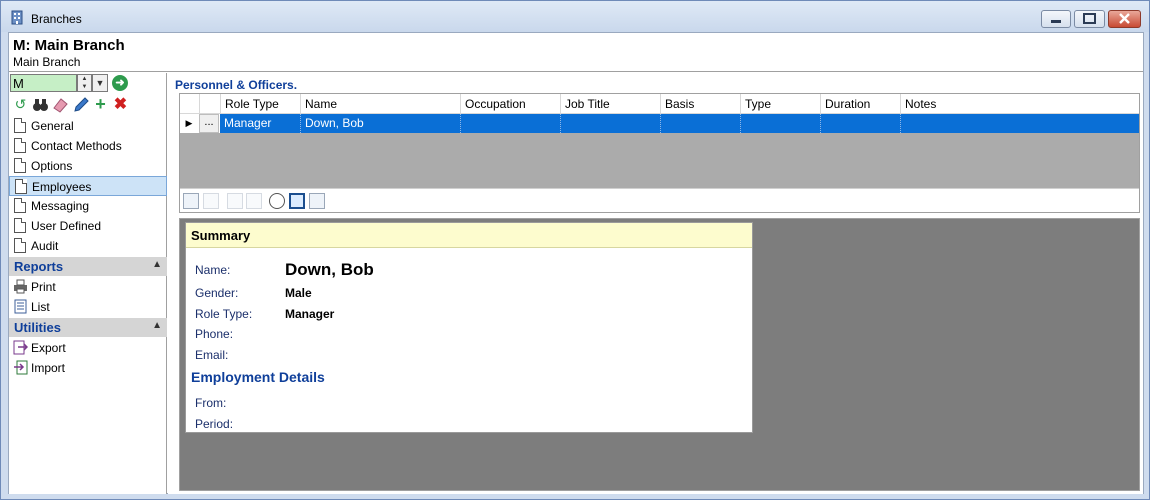 The image size is (1150, 500). I want to click on add-icon: +, so click(100, 104).